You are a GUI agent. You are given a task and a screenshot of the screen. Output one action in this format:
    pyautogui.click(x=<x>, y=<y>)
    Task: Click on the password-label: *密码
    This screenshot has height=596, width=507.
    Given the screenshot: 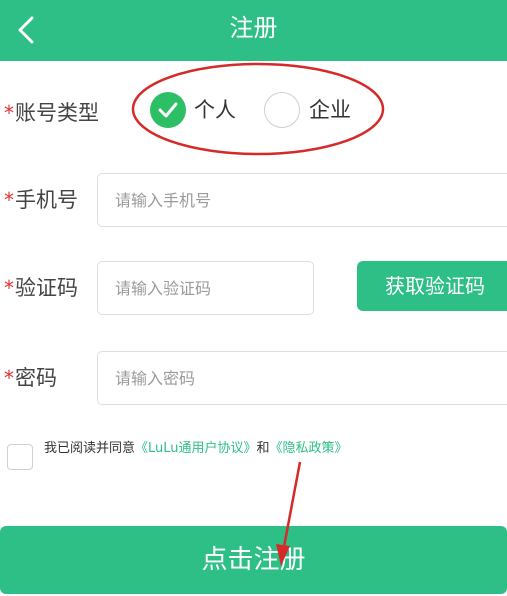 What is the action you would take?
    pyautogui.click(x=30, y=378)
    